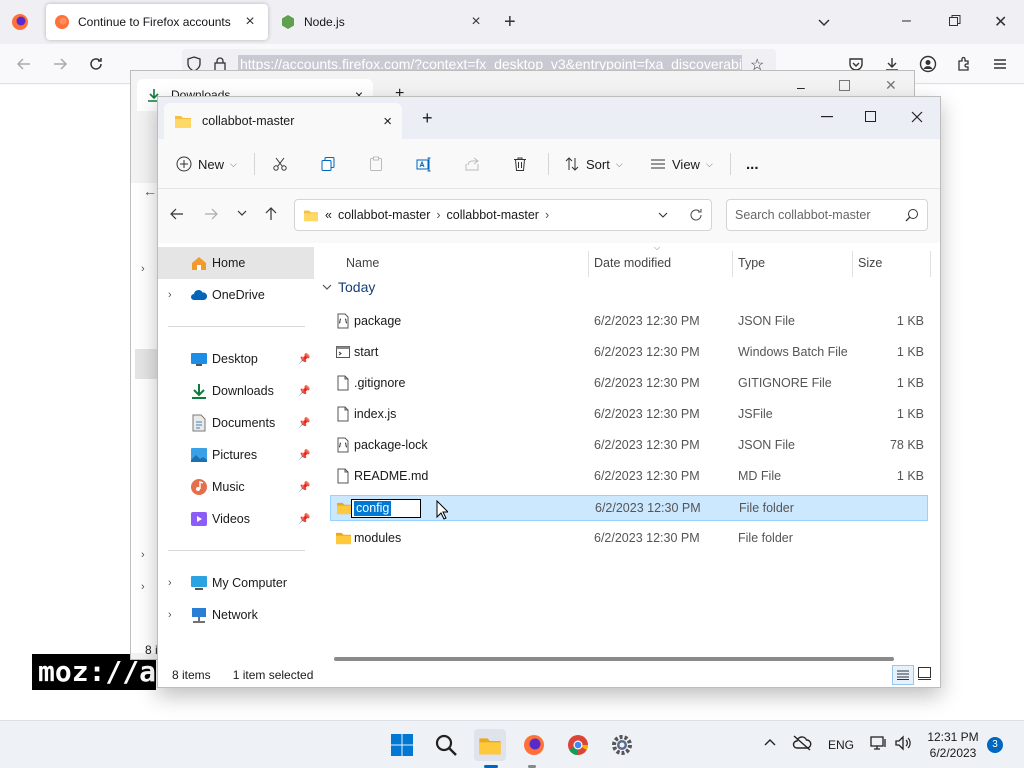 Image resolution: width=1024 pixels, height=768 pixels. I want to click on paste-button, so click(376, 164).